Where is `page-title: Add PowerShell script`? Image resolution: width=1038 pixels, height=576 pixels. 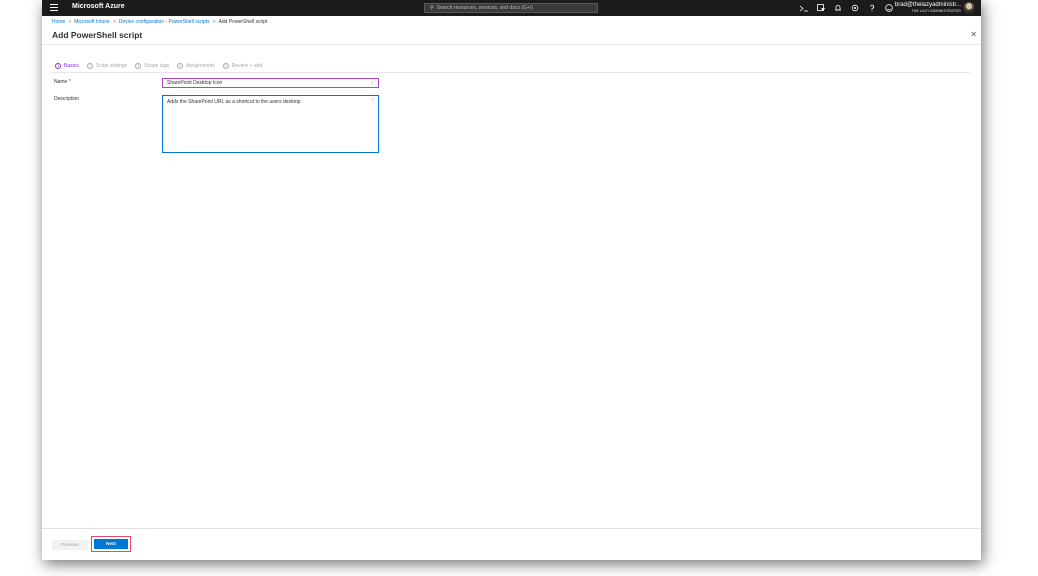 page-title: Add PowerShell script is located at coordinates (97, 35).